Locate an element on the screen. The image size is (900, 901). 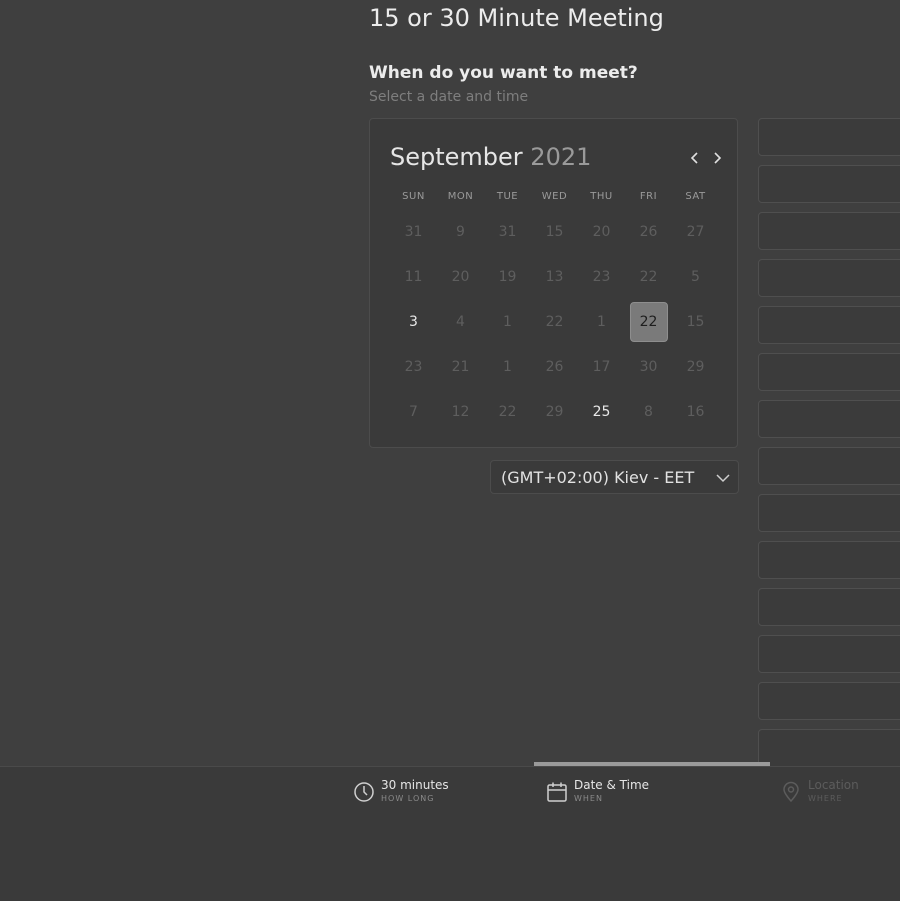
calendar-day: 9 is located at coordinates (460, 231).